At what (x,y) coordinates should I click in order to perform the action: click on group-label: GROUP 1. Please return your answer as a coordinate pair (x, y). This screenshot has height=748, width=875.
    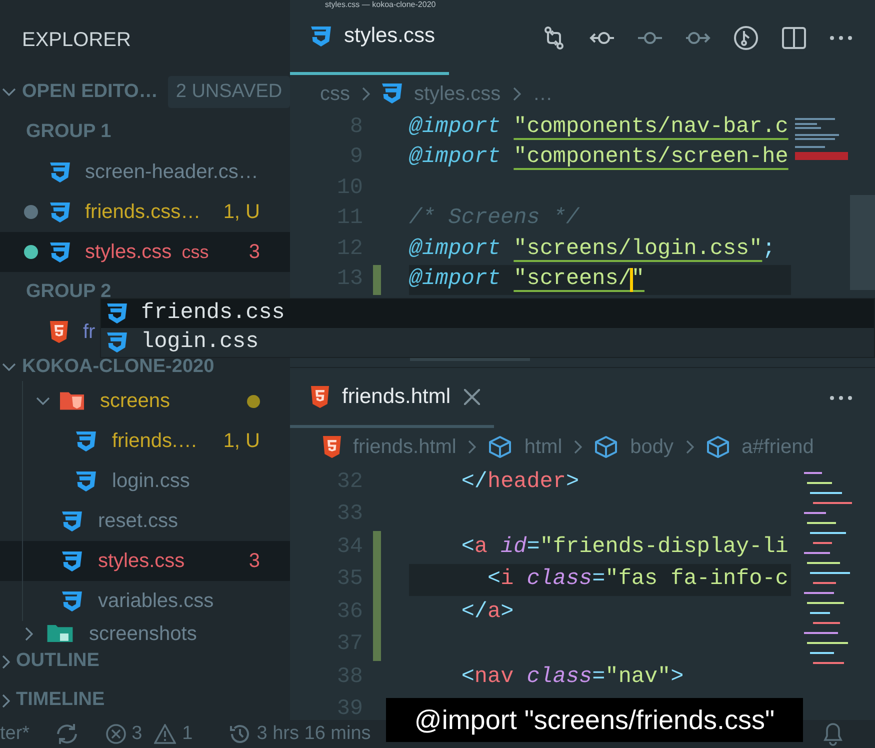
    Looking at the image, I should click on (69, 132).